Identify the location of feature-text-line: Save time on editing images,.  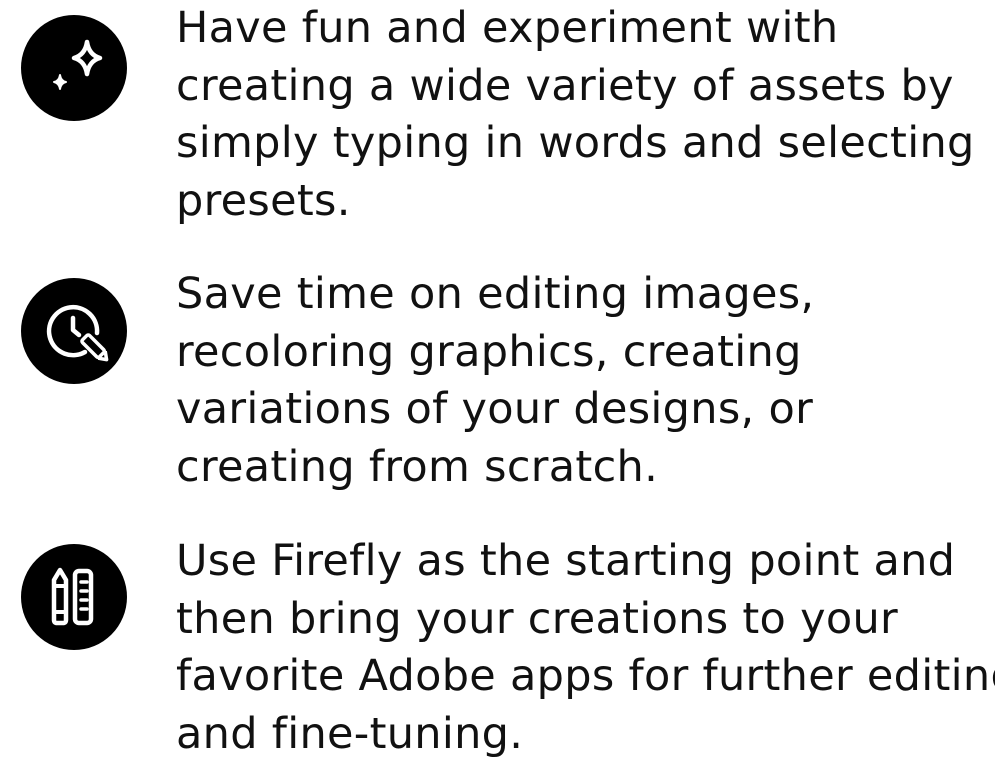
(581, 295).